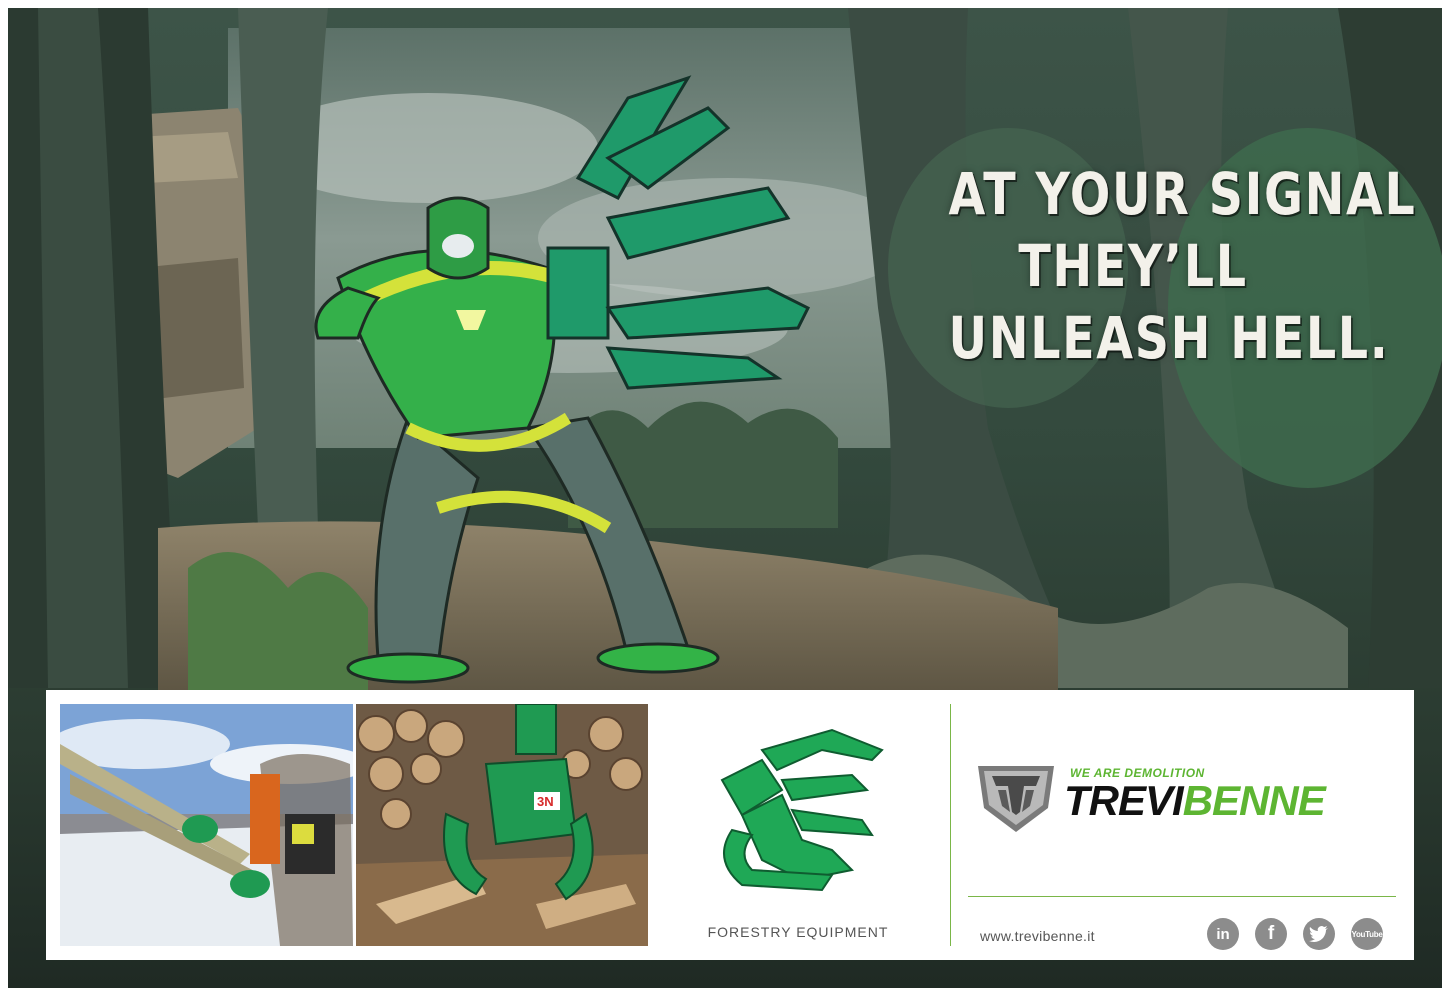 The height and width of the screenshot is (988, 1442). Describe the element at coordinates (545, 801) in the screenshot. I see `grapple-badge: 3N` at that location.